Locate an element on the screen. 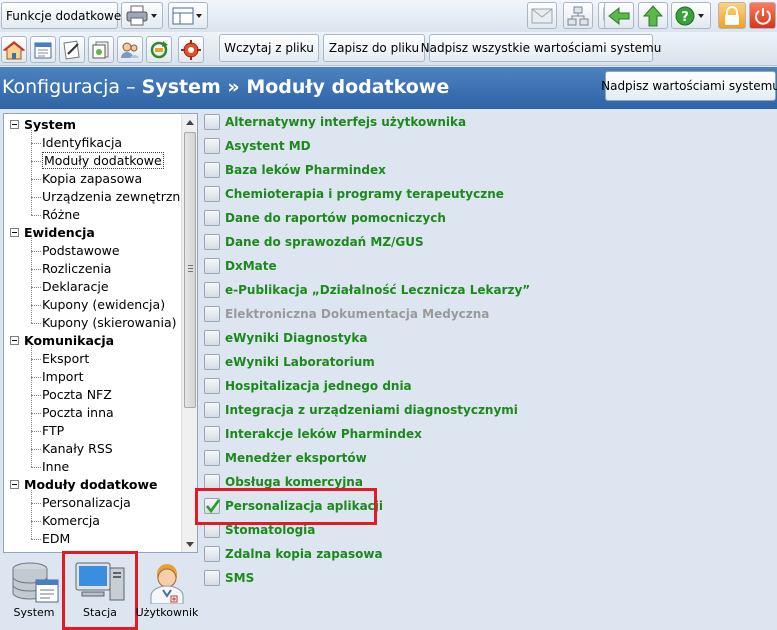 The image size is (777, 630). scroll-down-button is located at coordinates (189, 544).